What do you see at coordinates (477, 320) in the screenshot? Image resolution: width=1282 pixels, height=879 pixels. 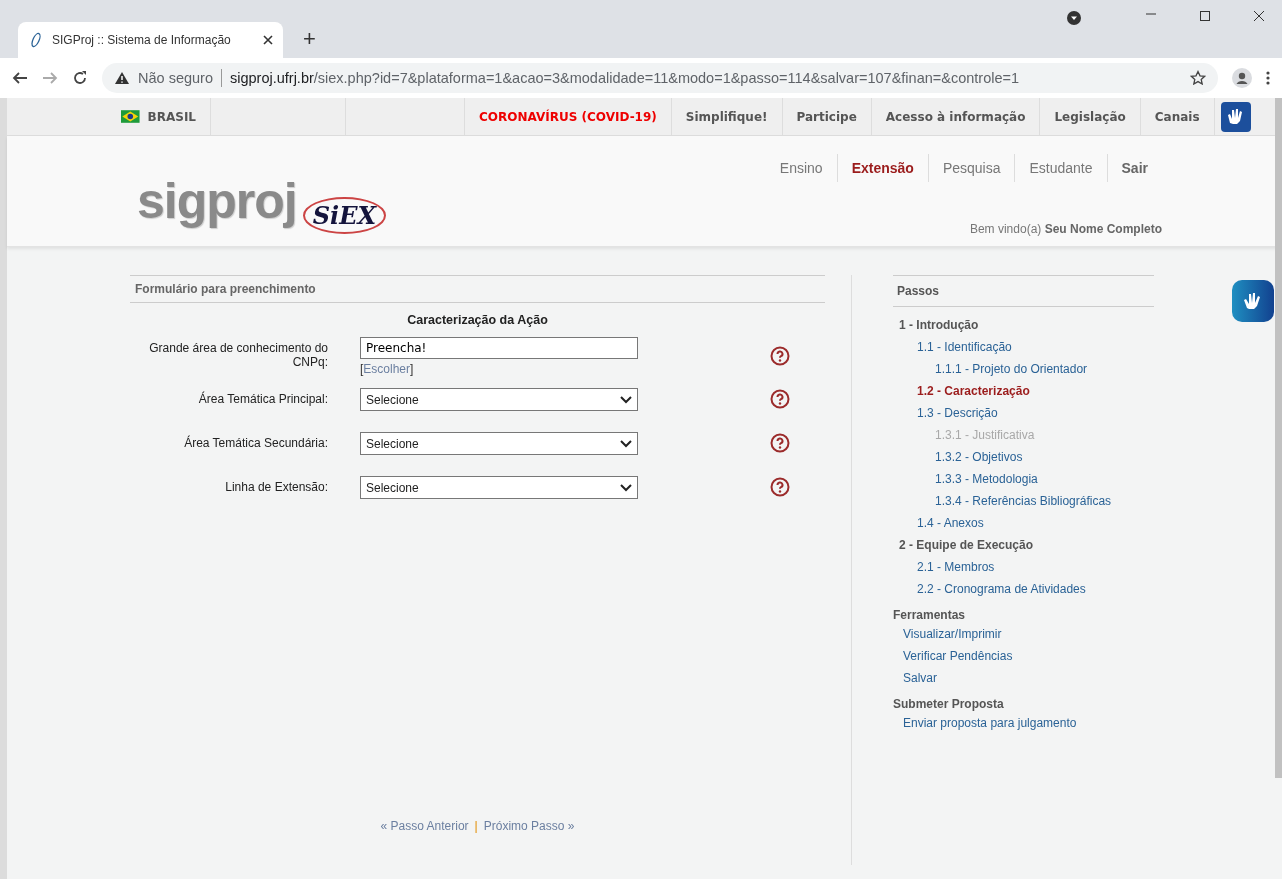 I see `form-title: Caracterização da Ação` at bounding box center [477, 320].